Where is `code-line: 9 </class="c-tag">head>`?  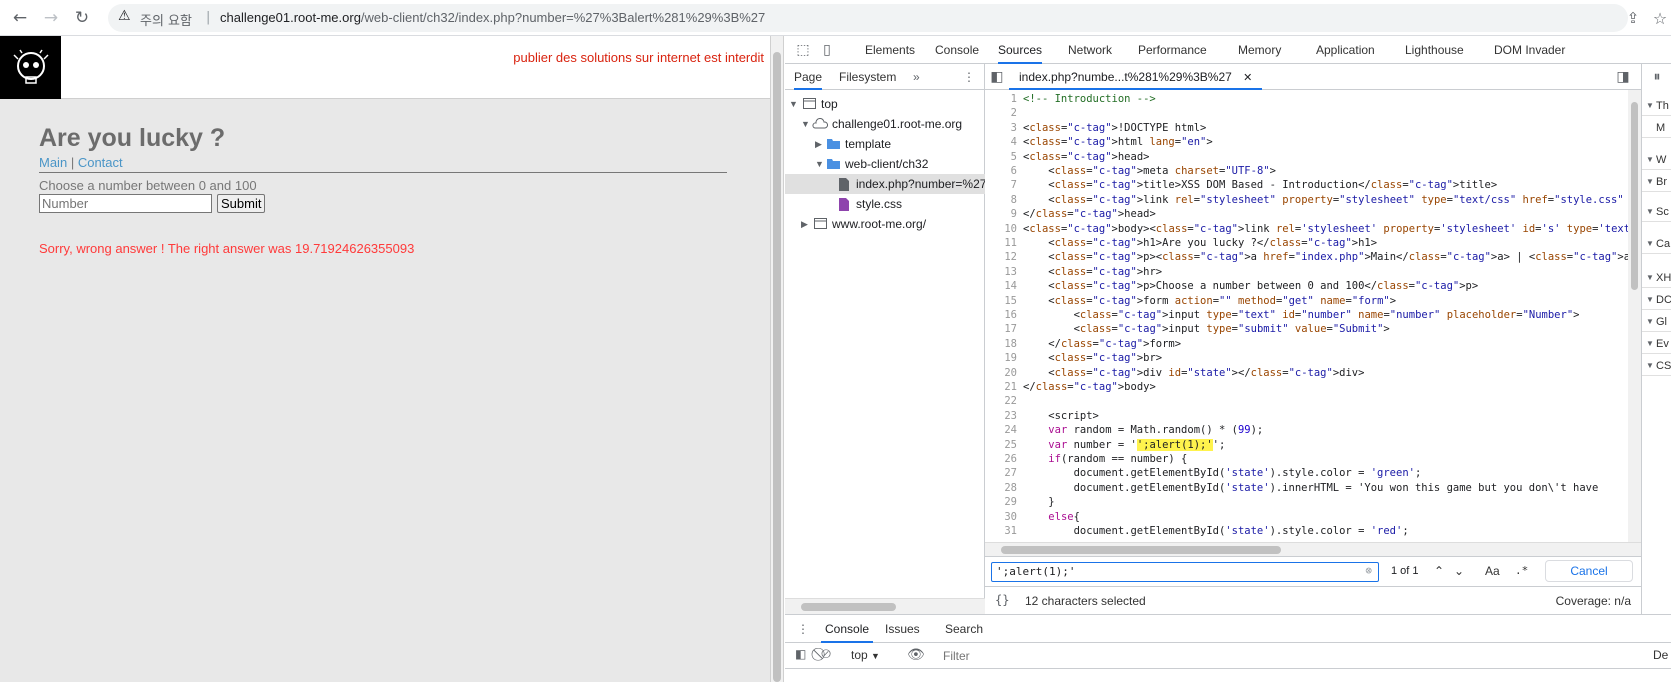 code-line: 9 </class="c-tag">head> is located at coordinates (1306, 214).